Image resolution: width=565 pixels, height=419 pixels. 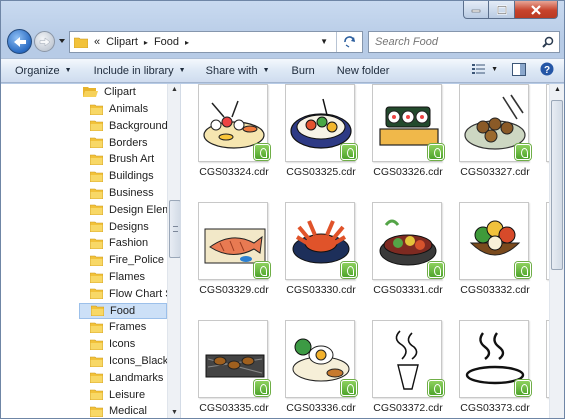 What do you see at coordinates (127, 277) in the screenshot?
I see `tree-label: Flames` at bounding box center [127, 277].